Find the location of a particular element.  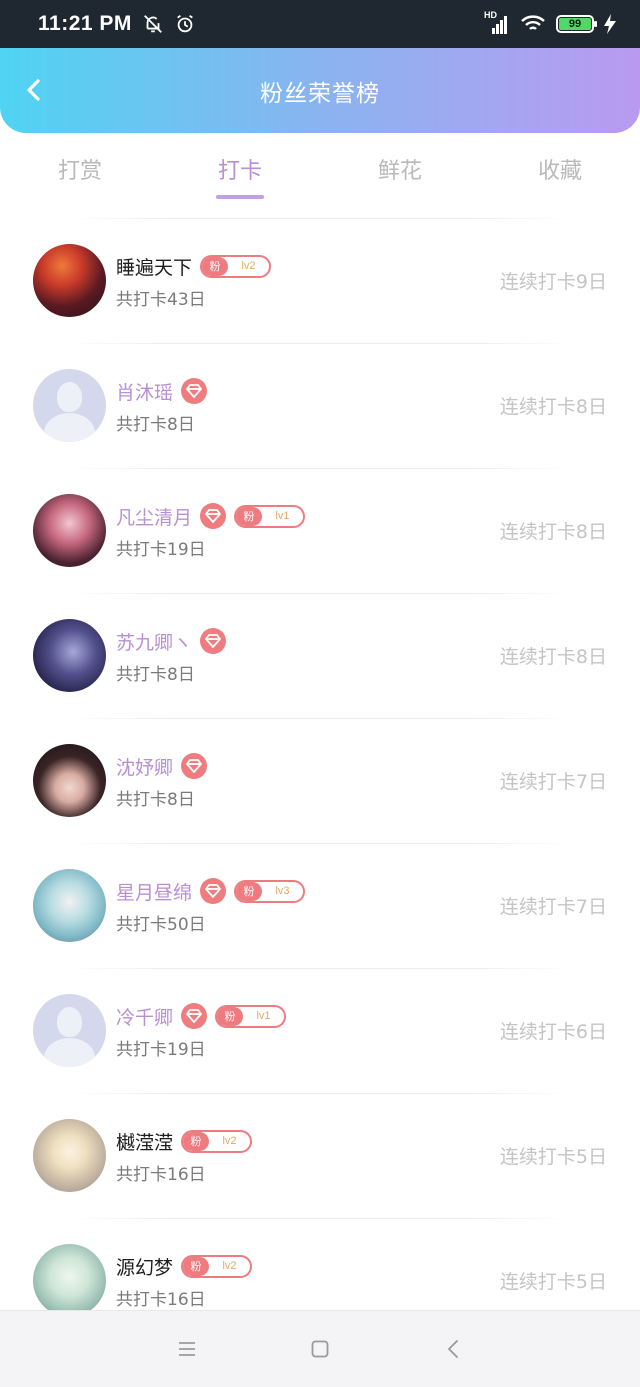

fan-info: 苏九卿ヽ 共打卡8日 is located at coordinates (171, 655).